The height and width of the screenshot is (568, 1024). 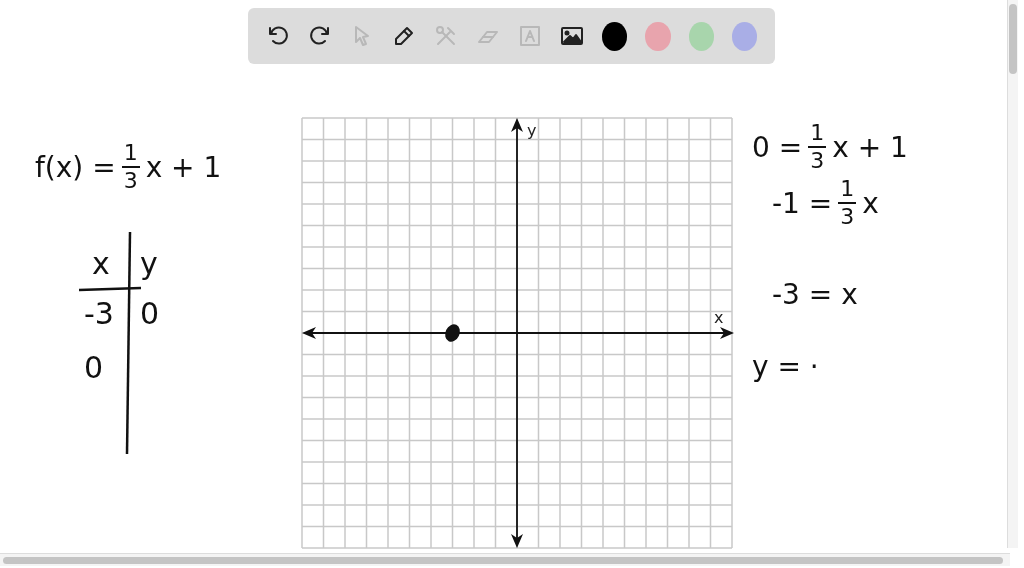 I want to click on handwritten-equation: y = ·, so click(x=785, y=366).